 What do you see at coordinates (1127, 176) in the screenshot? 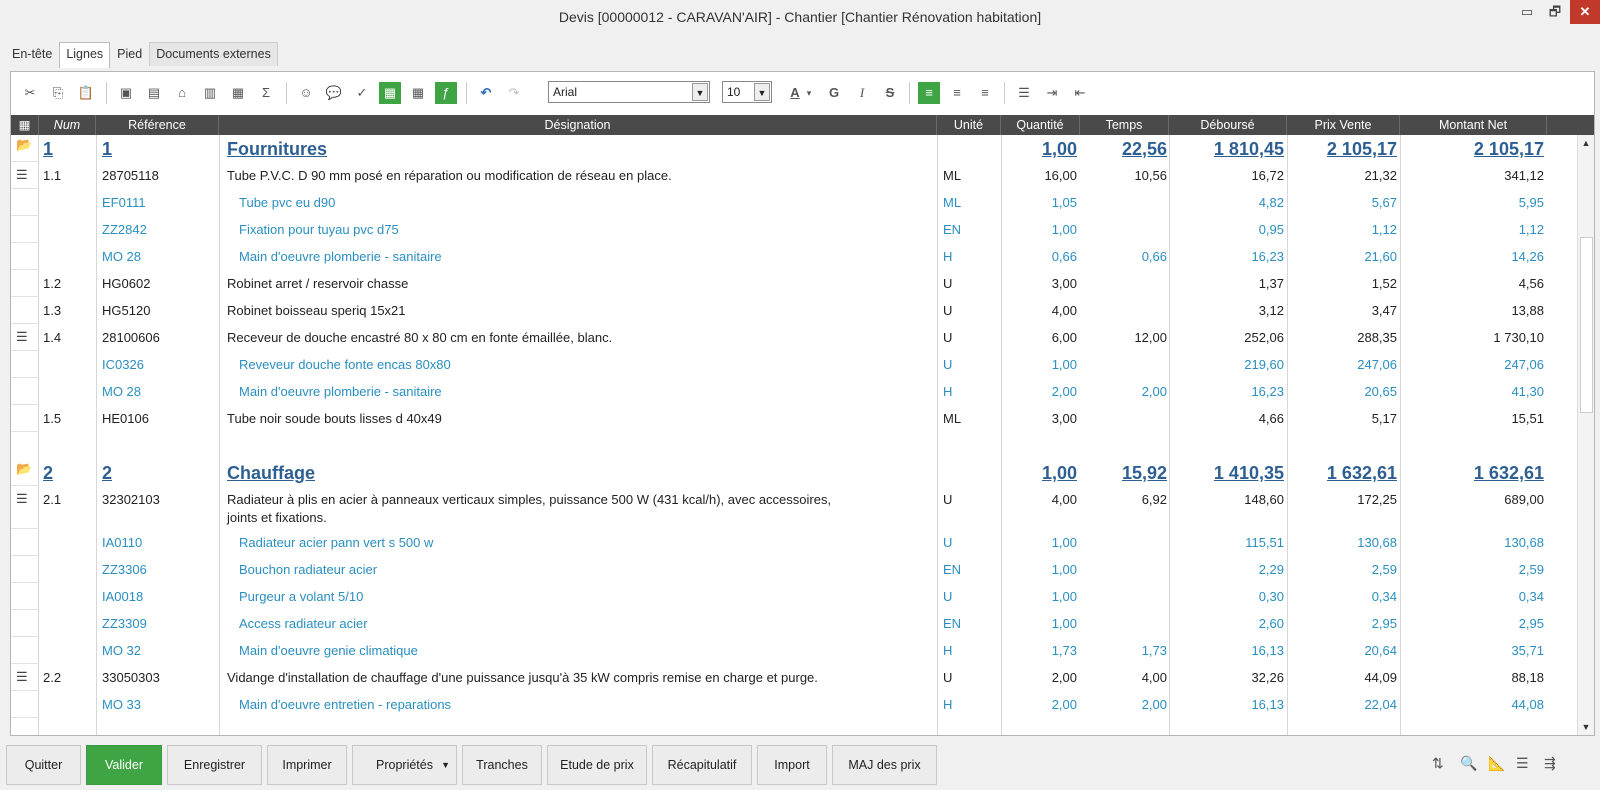
I see `cell-time: 10,56` at bounding box center [1127, 176].